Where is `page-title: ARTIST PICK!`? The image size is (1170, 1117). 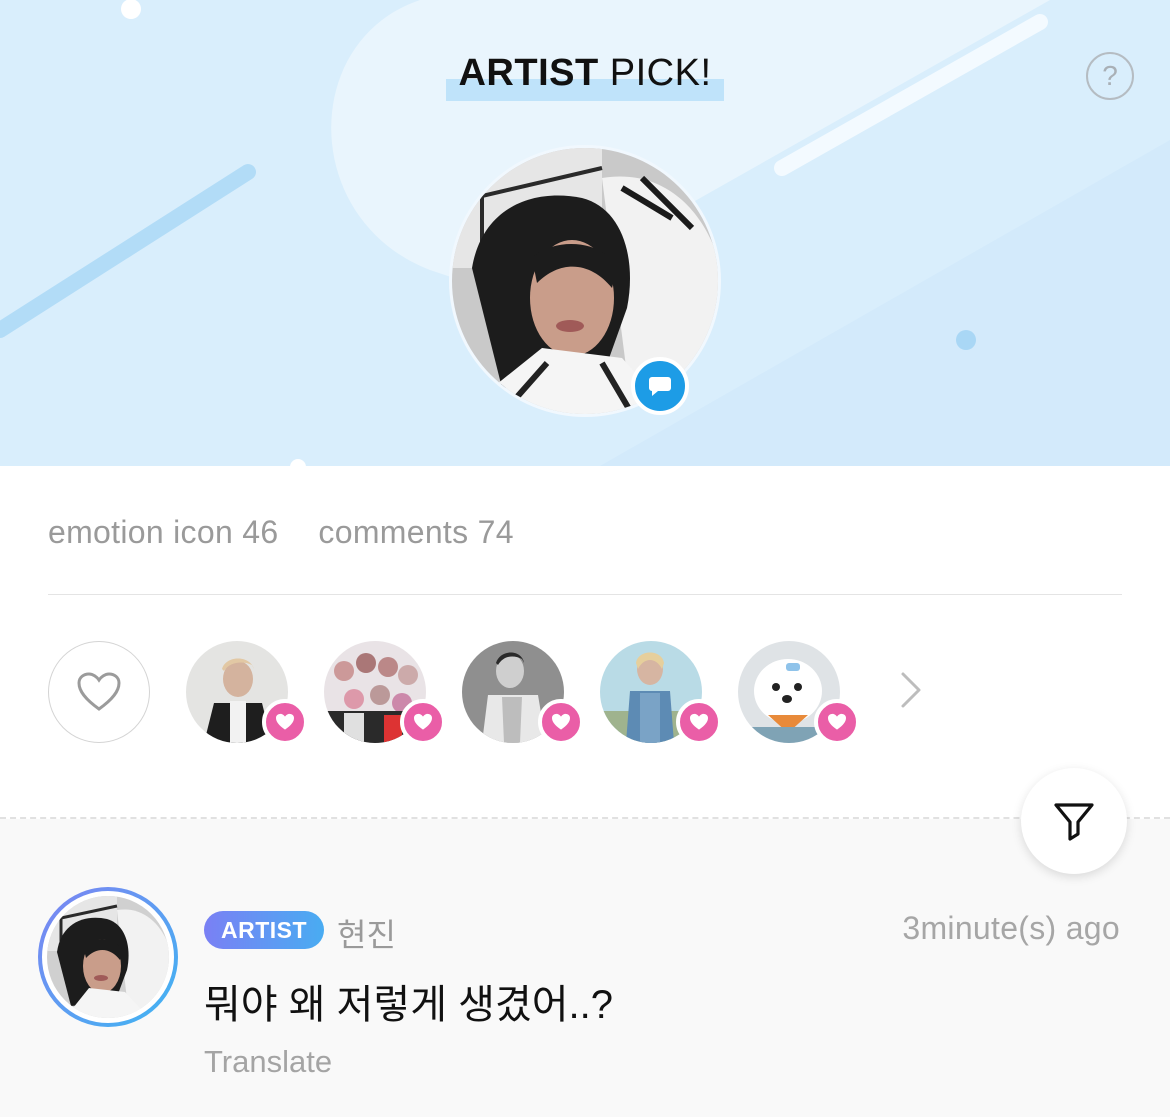
page-title: ARTIST PICK! is located at coordinates (585, 76).